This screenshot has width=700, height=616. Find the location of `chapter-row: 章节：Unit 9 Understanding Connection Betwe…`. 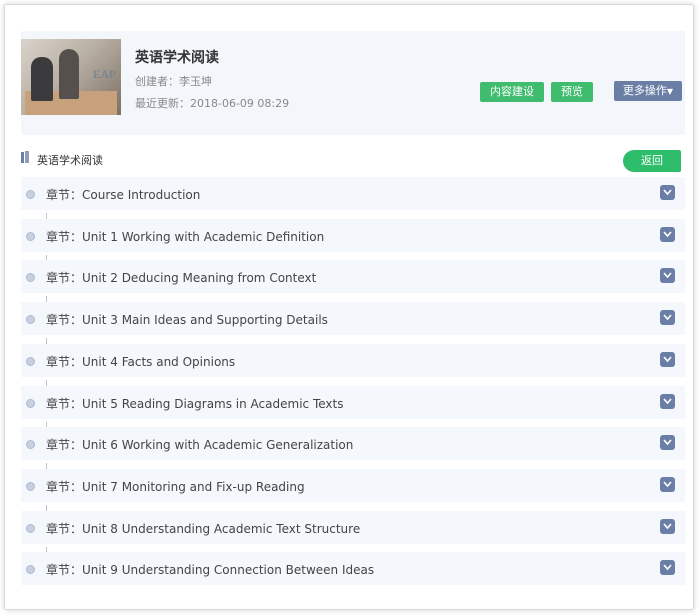

chapter-row: 章节：Unit 9 Understanding Connection Betwe… is located at coordinates (353, 568).